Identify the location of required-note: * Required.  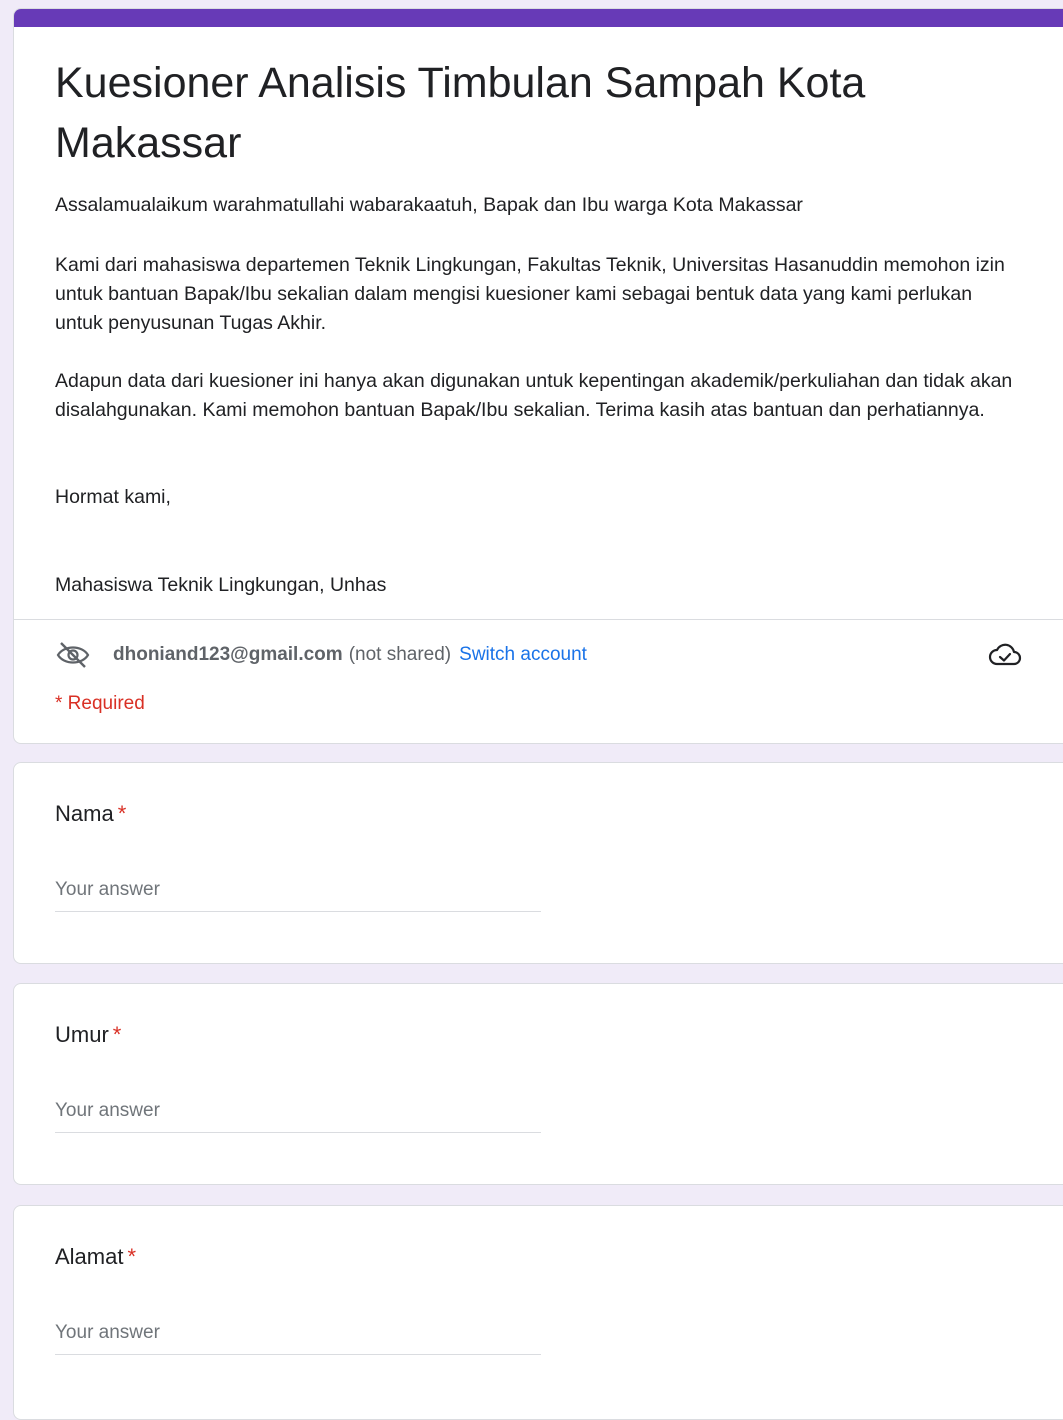
(100, 703).